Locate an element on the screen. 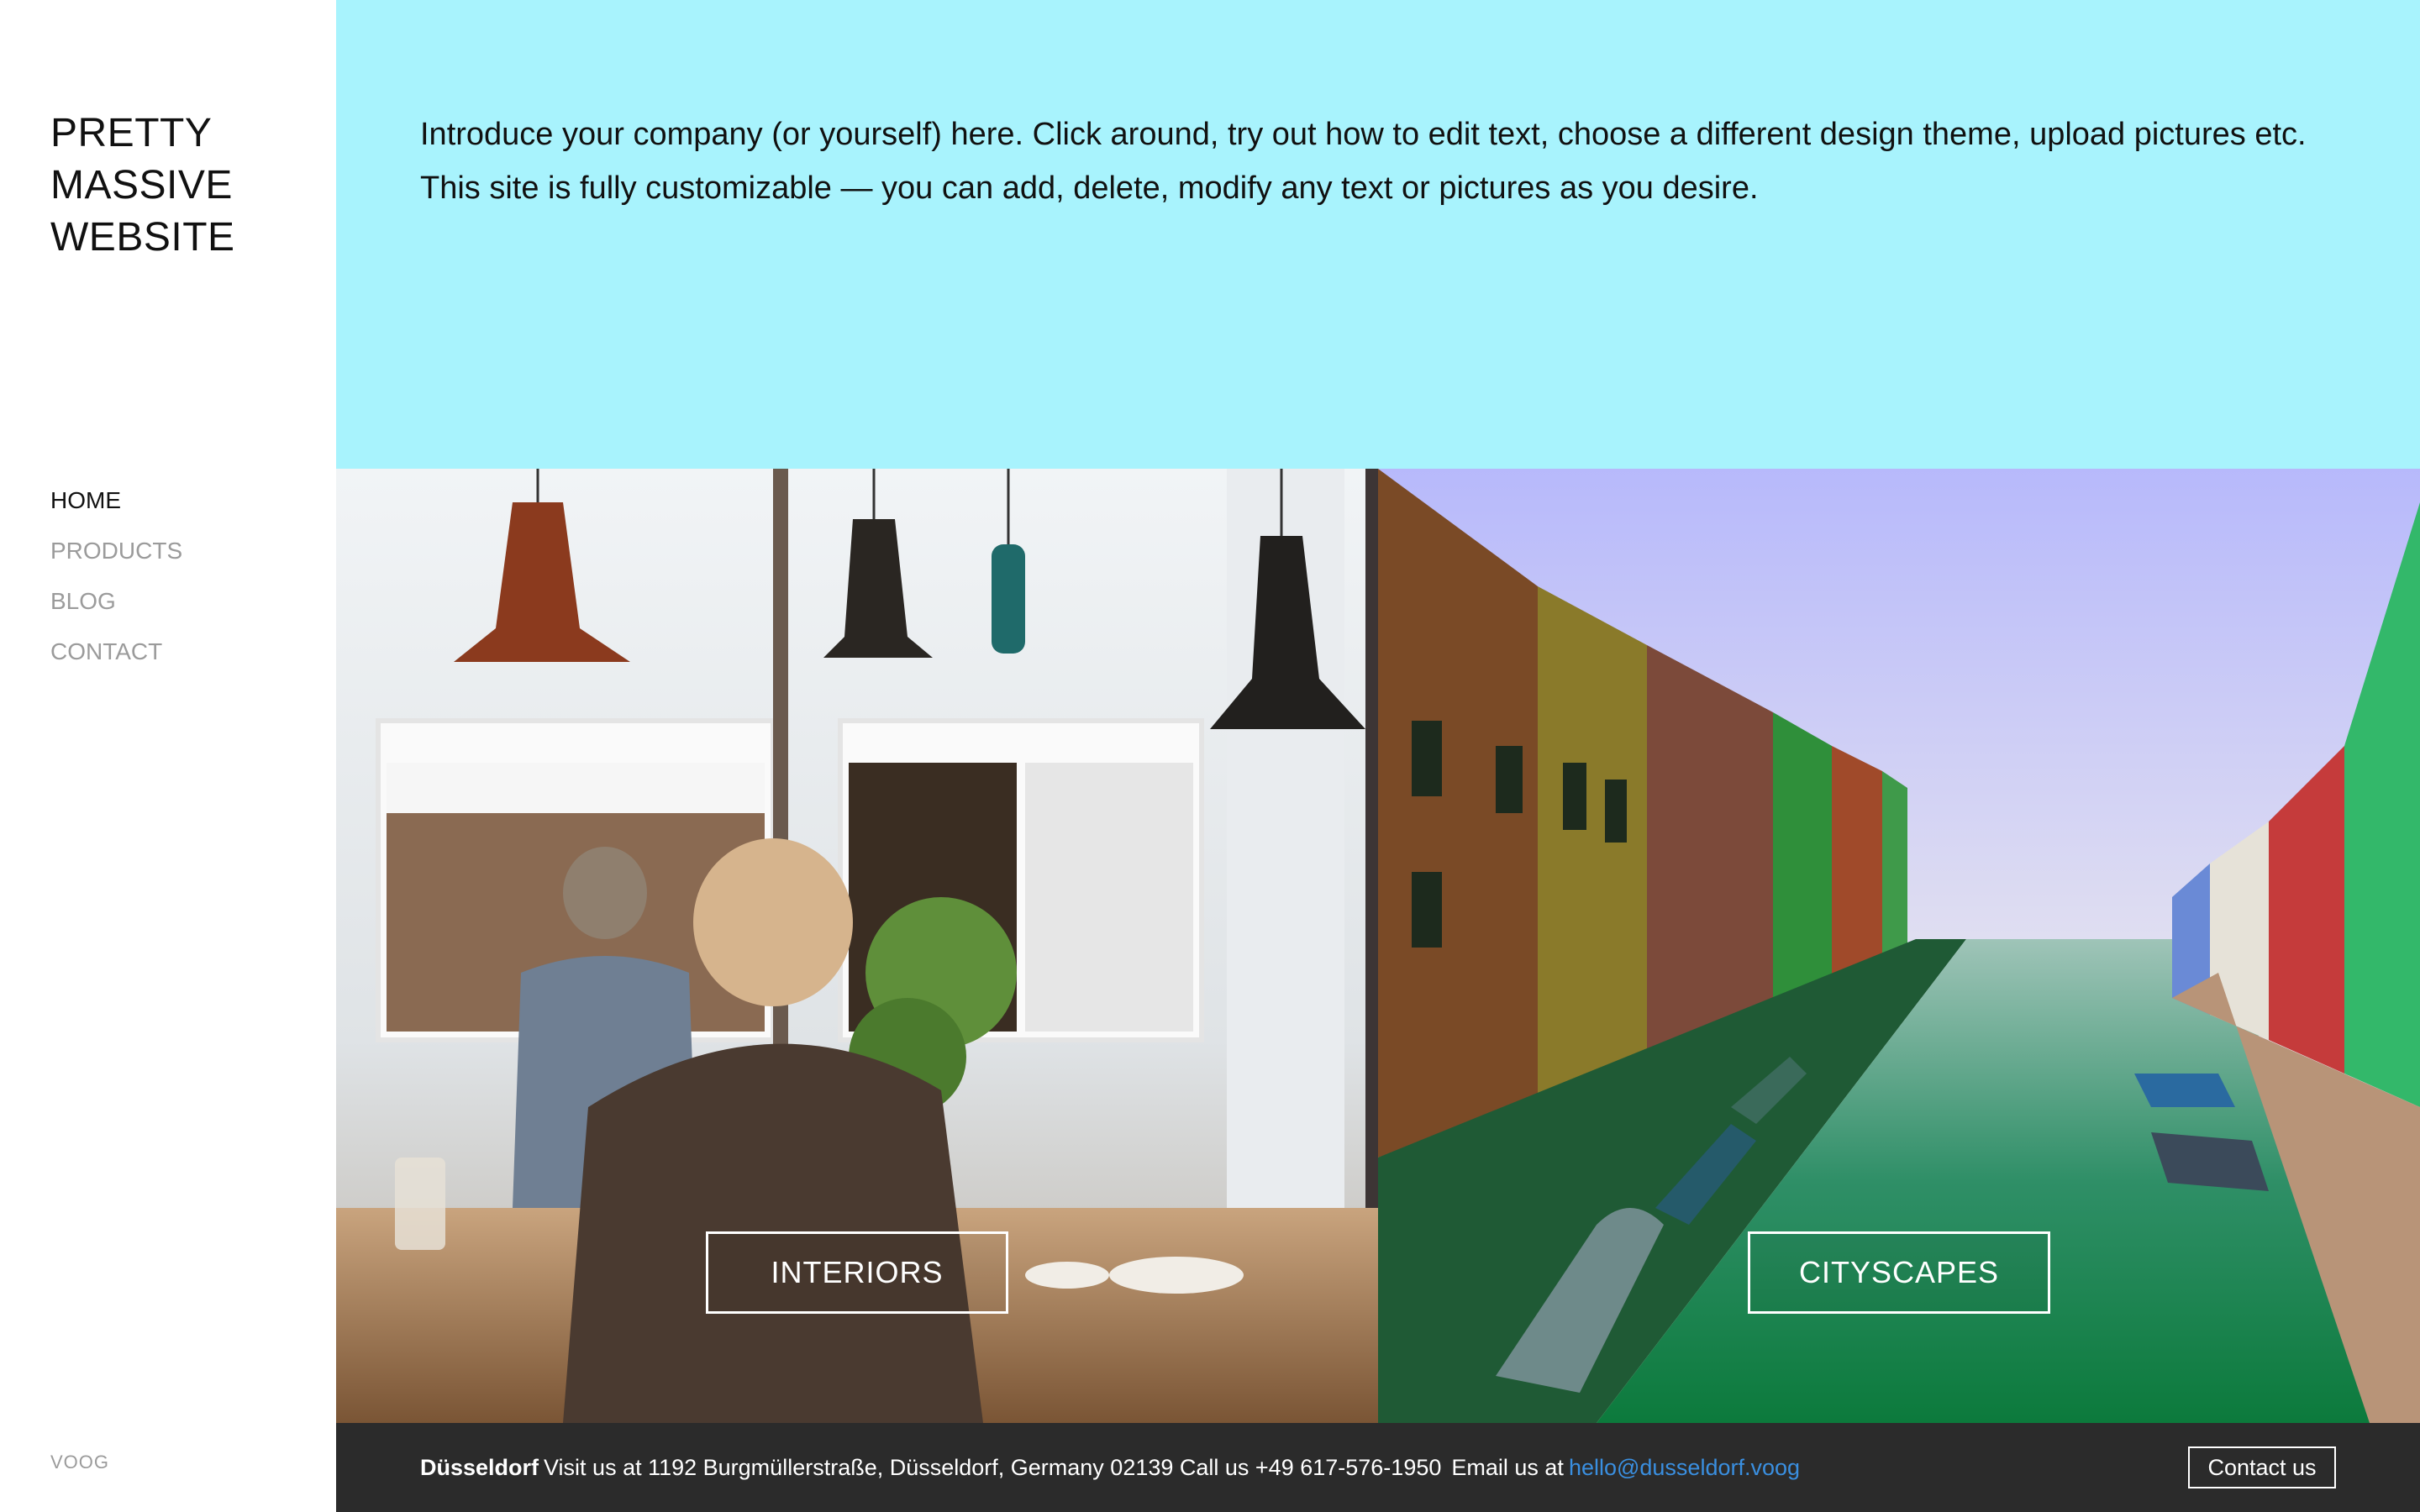 The height and width of the screenshot is (1512, 2420). nav-item-blog: BLOG is located at coordinates (116, 601).